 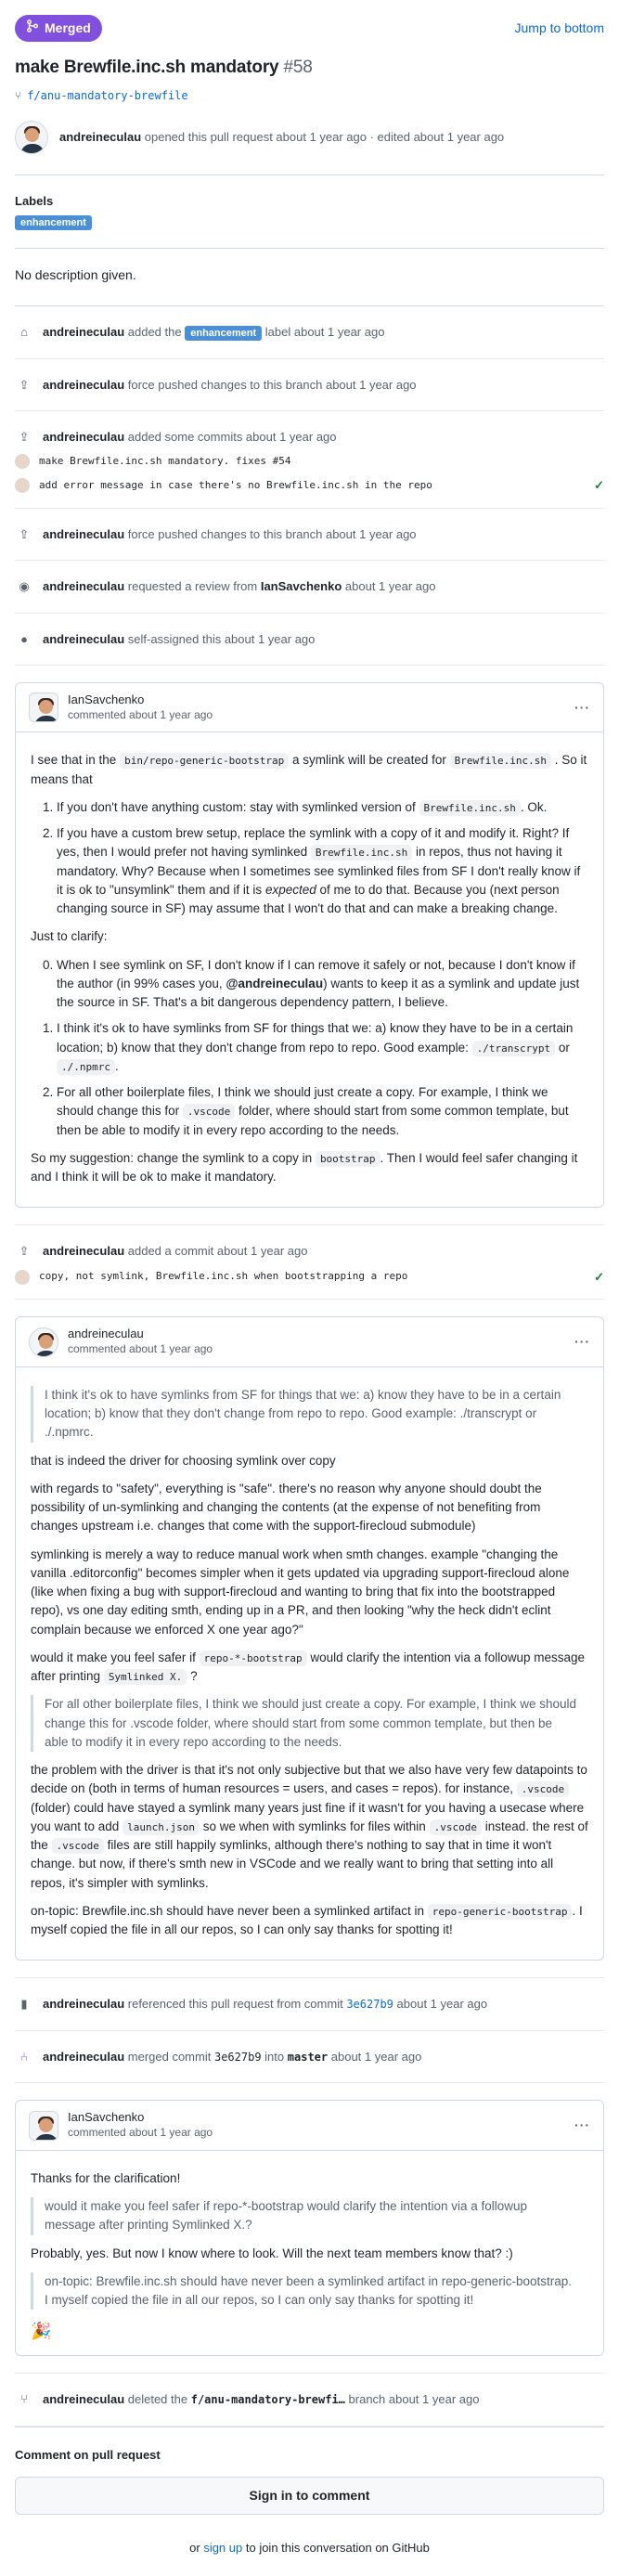 I want to click on sign-in-button: Sign in to comment, so click(x=309, y=2496).